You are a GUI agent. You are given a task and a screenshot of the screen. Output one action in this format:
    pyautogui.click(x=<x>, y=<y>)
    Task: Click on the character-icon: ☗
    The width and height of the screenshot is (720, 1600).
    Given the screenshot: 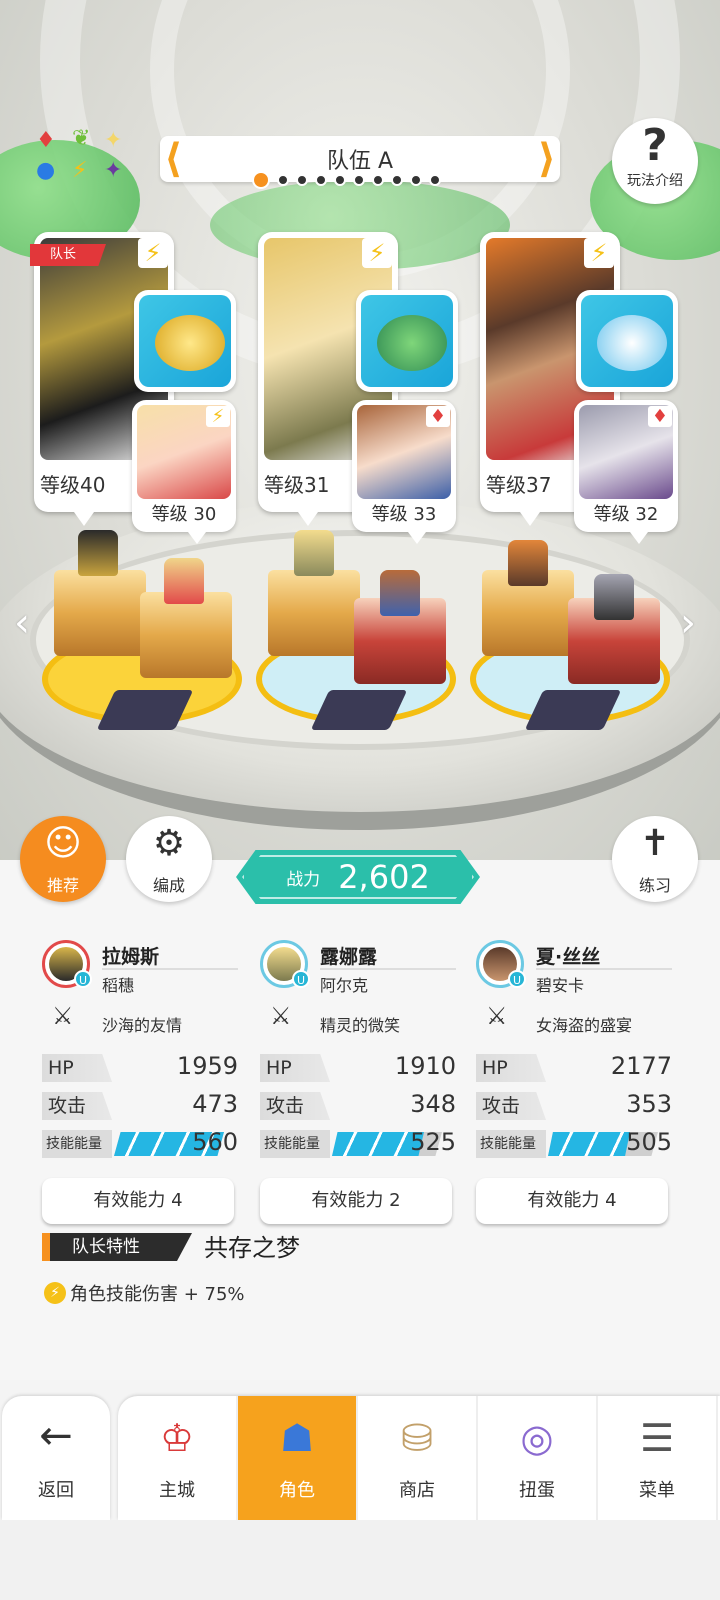 What is the action you would take?
    pyautogui.click(x=297, y=1438)
    